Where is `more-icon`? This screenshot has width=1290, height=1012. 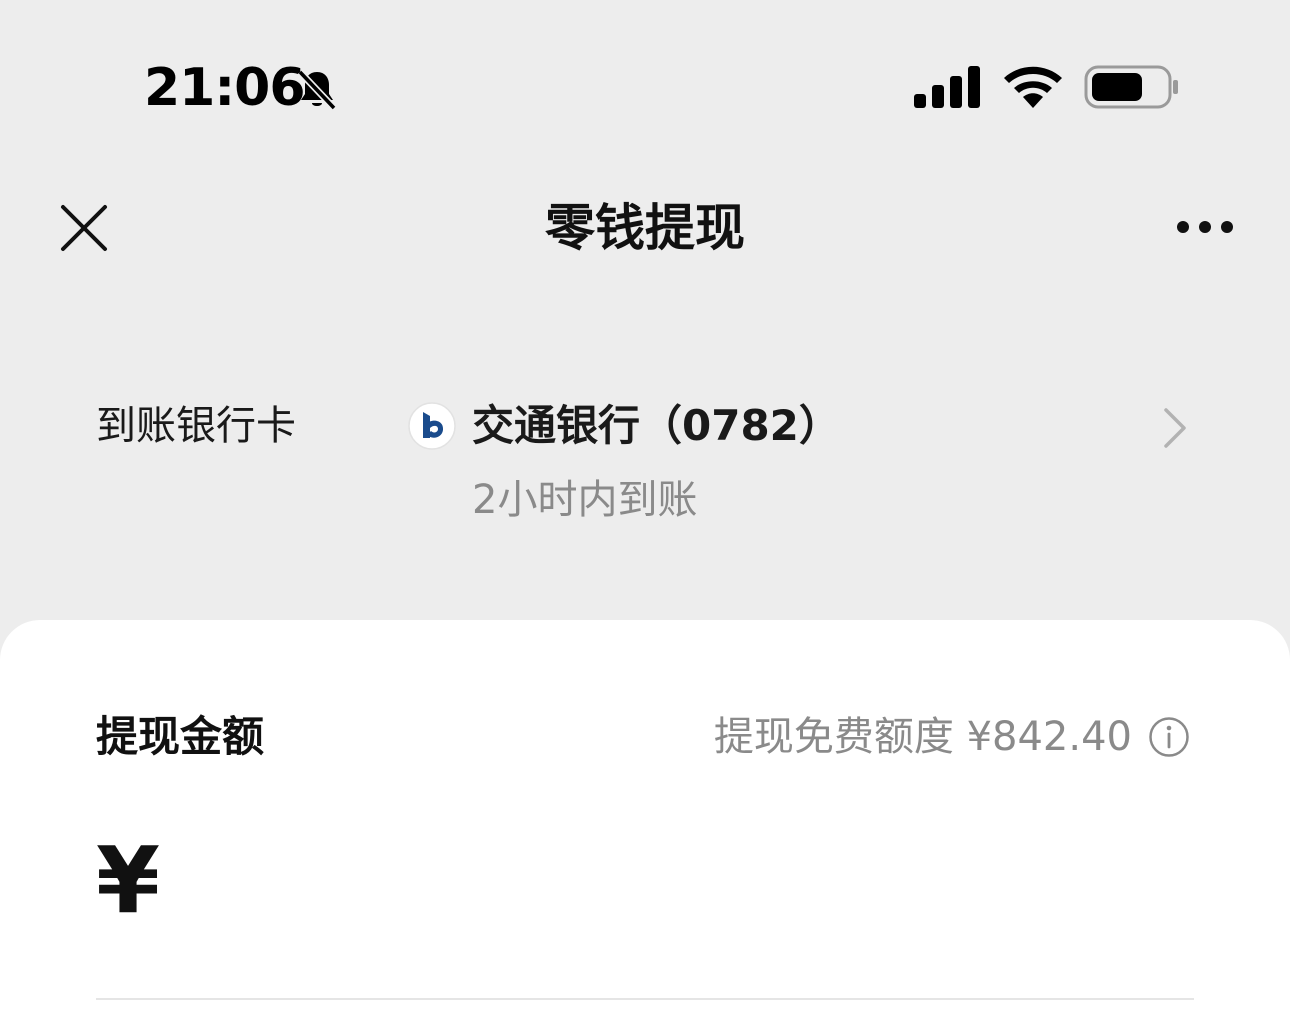 more-icon is located at coordinates (1205, 227).